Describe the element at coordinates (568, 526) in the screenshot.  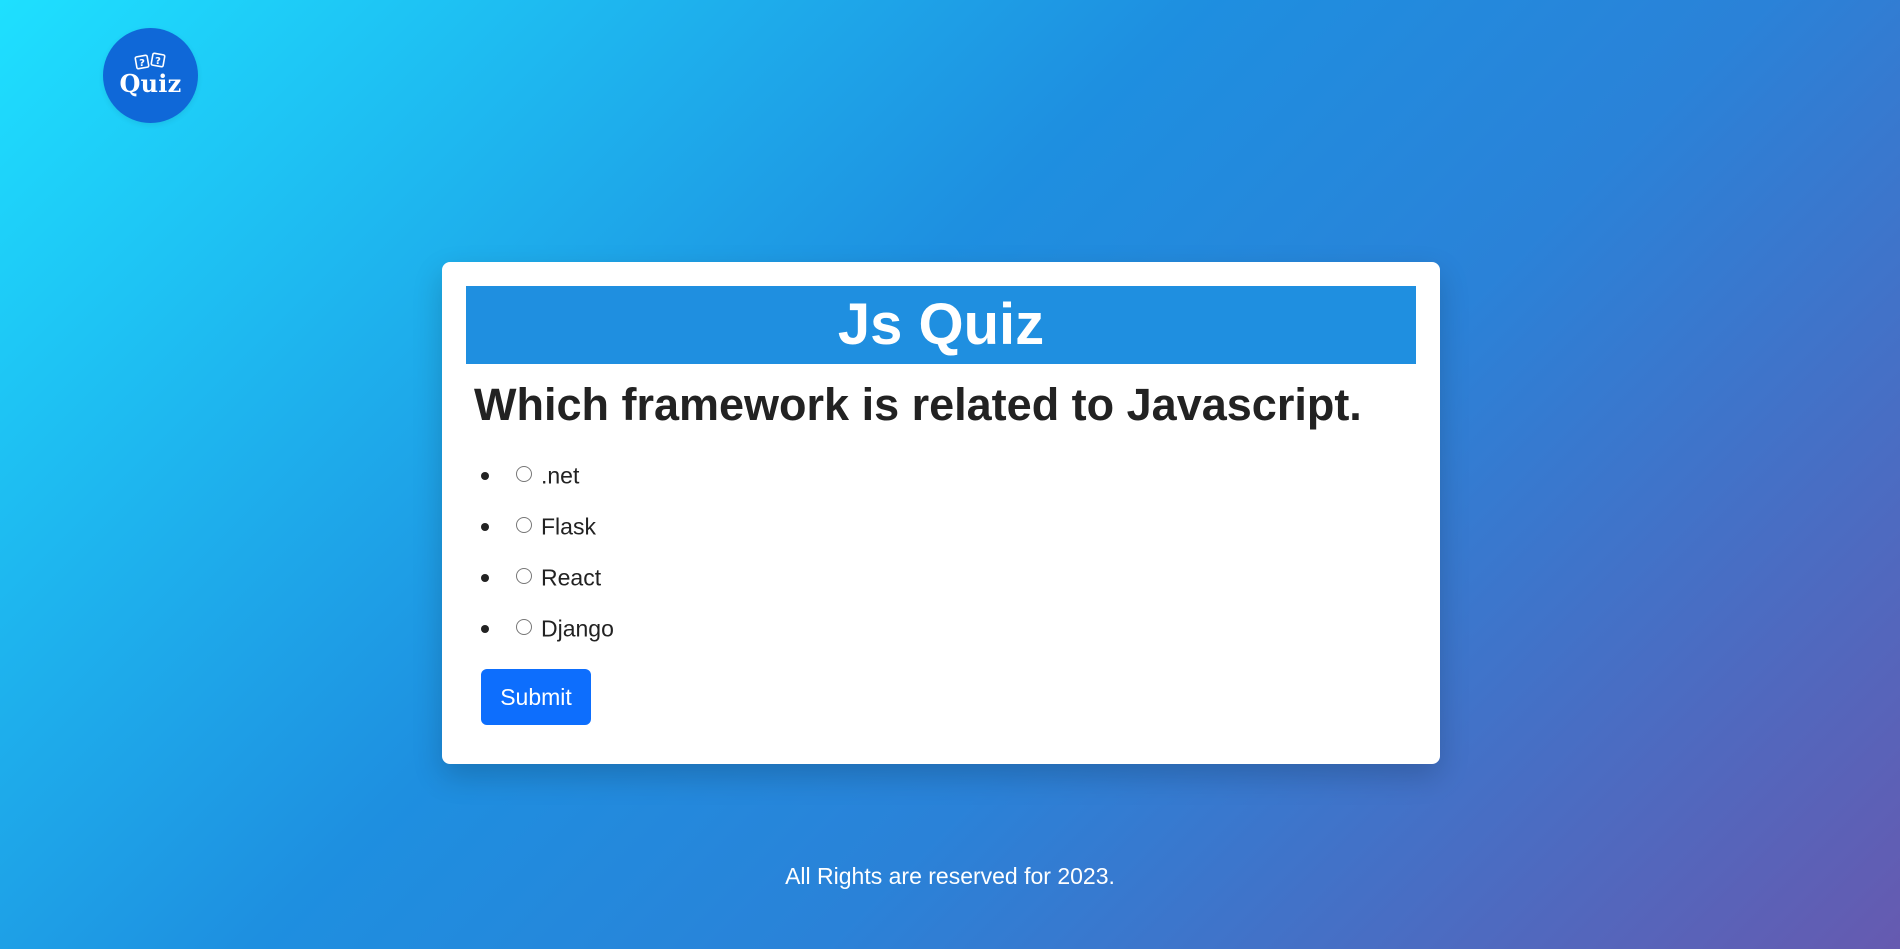
I see `answer-label: Flask` at that location.